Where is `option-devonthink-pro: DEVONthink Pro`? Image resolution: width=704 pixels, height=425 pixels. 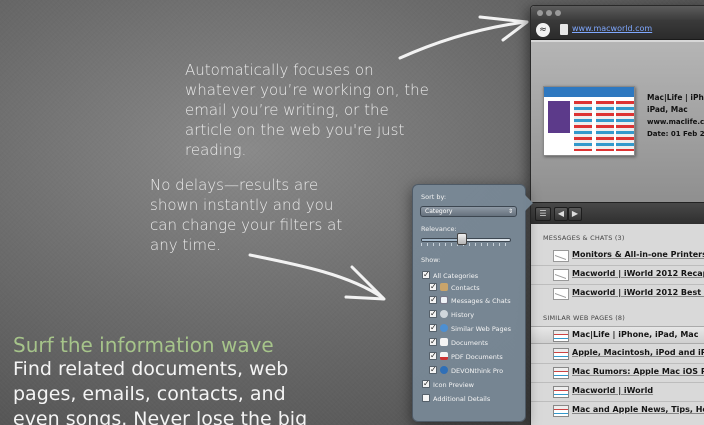 option-devonthink-pro: DEVONthink Pro is located at coordinates (466, 370).